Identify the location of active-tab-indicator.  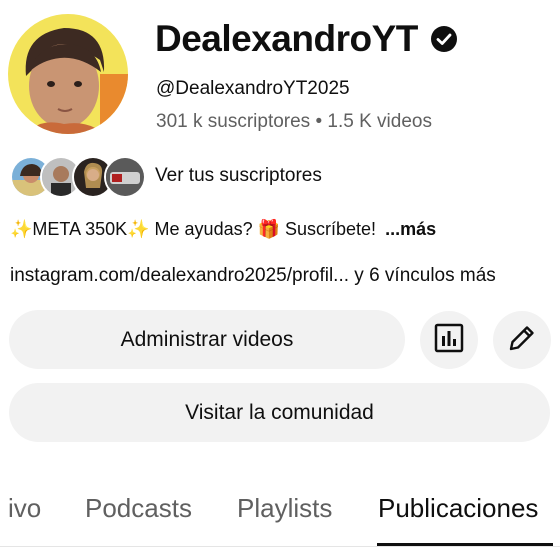
(465, 544).